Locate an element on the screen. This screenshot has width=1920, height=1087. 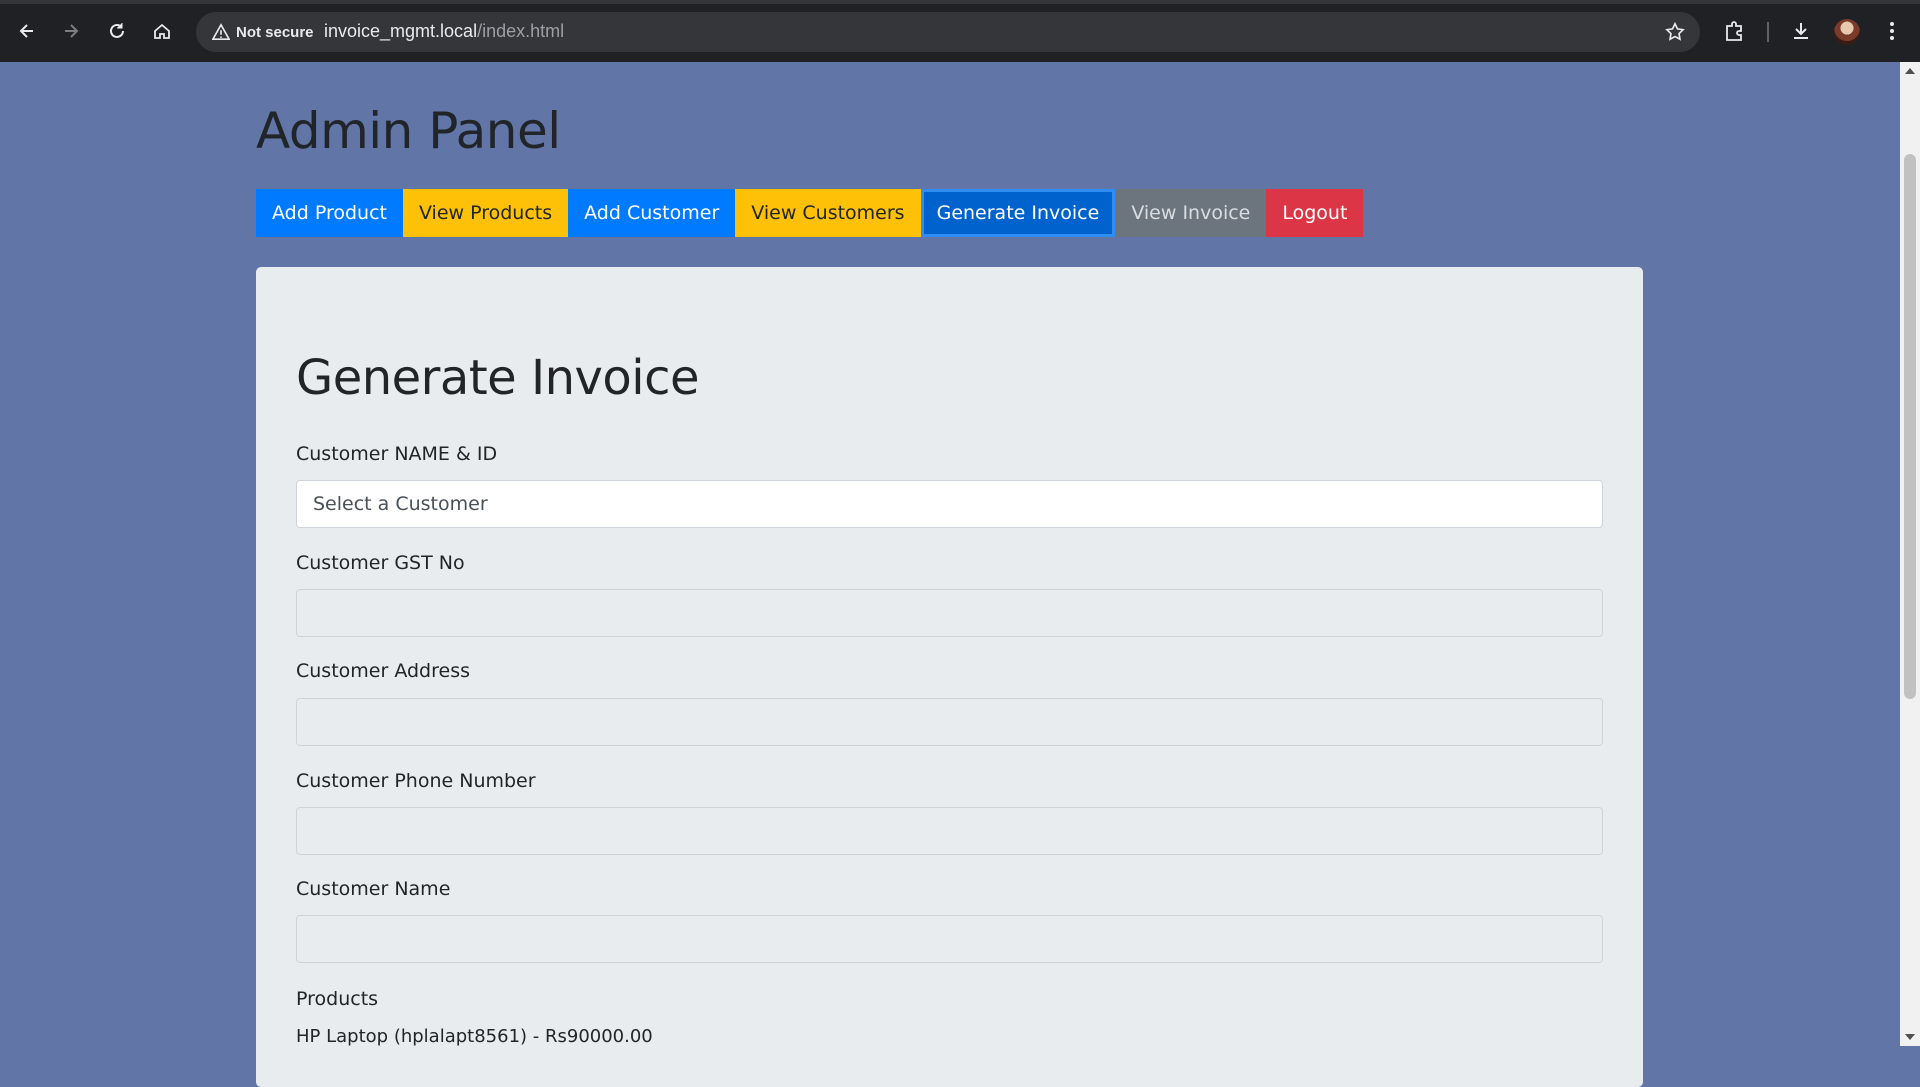
warning-icon is located at coordinates (221, 32).